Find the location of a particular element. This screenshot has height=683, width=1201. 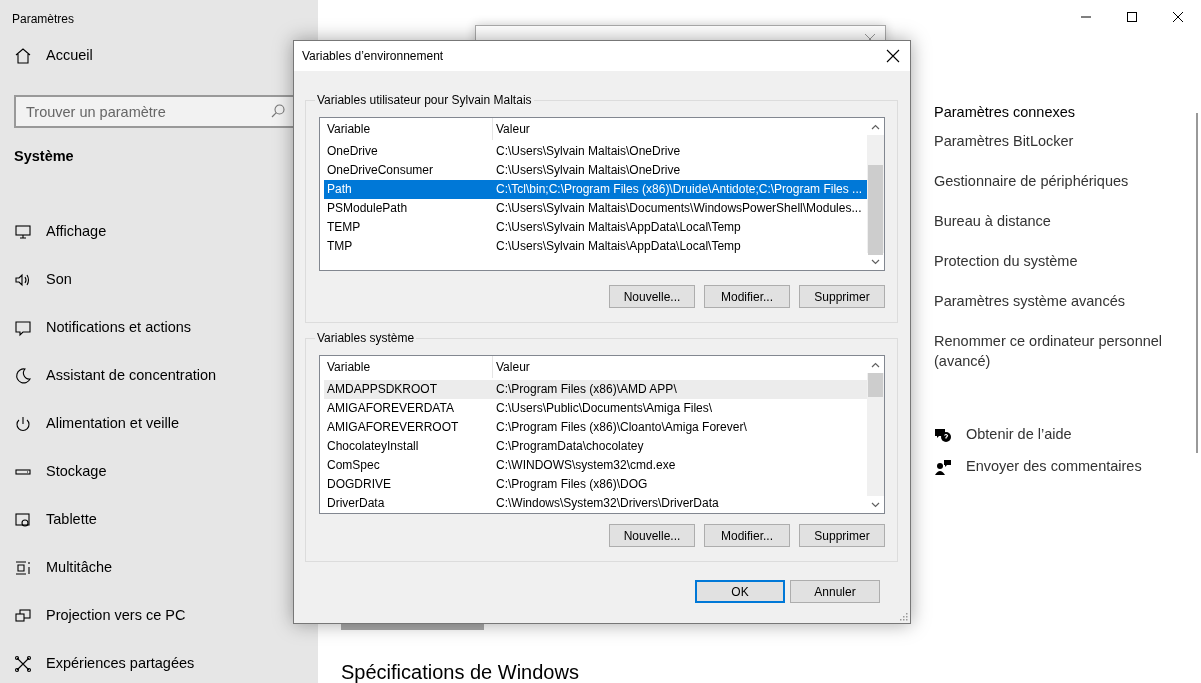

related-link: Renommer ce ordinateur personnel (avancé) is located at coordinates (1067, 350).